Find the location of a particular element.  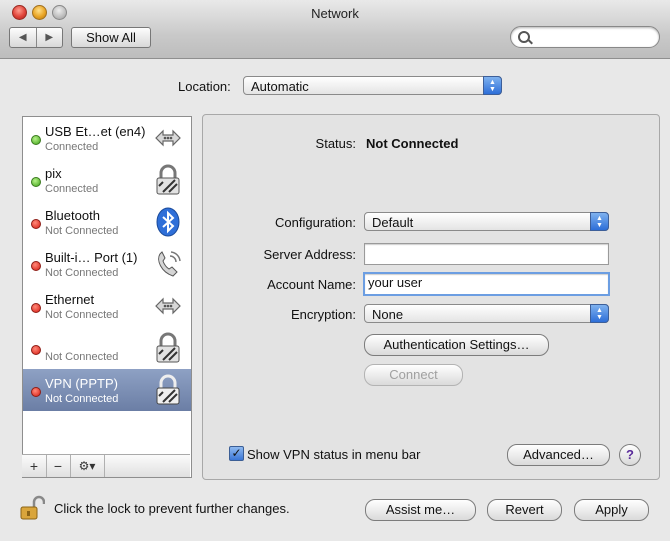

configuration-popup: Default ▲ ▼ is located at coordinates (486, 221).